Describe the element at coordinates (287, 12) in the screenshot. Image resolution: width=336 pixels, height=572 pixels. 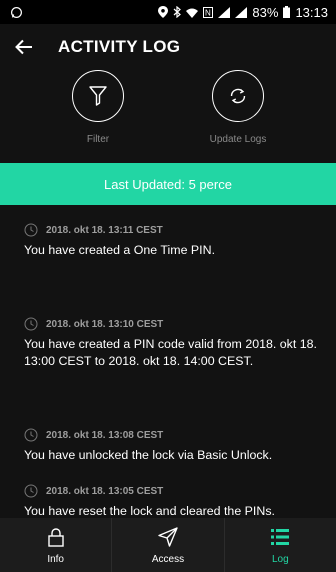
I see `battery-icon` at that location.